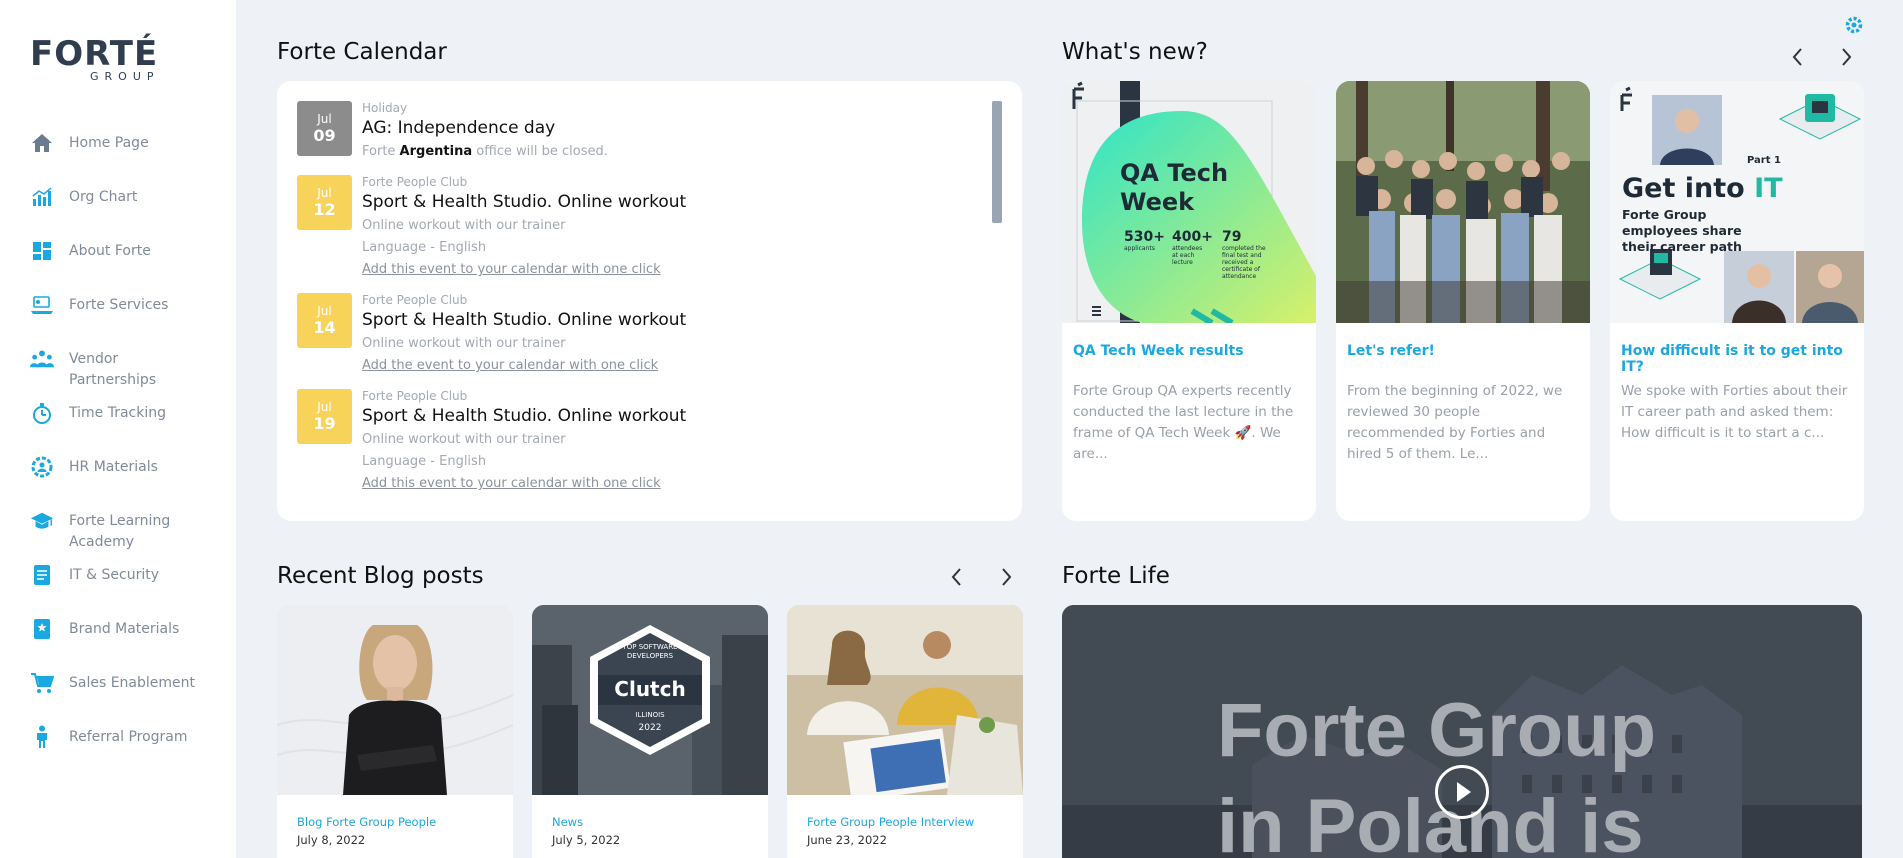  Describe the element at coordinates (324, 209) in the screenshot. I see `event-day: 12` at that location.